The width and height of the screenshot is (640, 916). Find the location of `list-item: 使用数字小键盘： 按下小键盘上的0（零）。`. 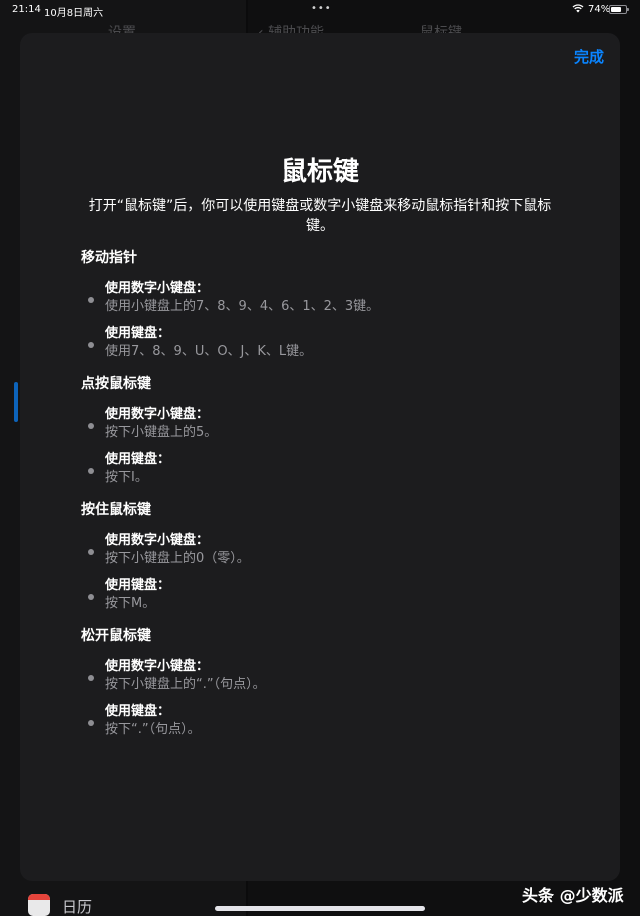

list-item: 使用数字小键盘： 按下小键盘上的0（零）。 is located at coordinates (321, 550).